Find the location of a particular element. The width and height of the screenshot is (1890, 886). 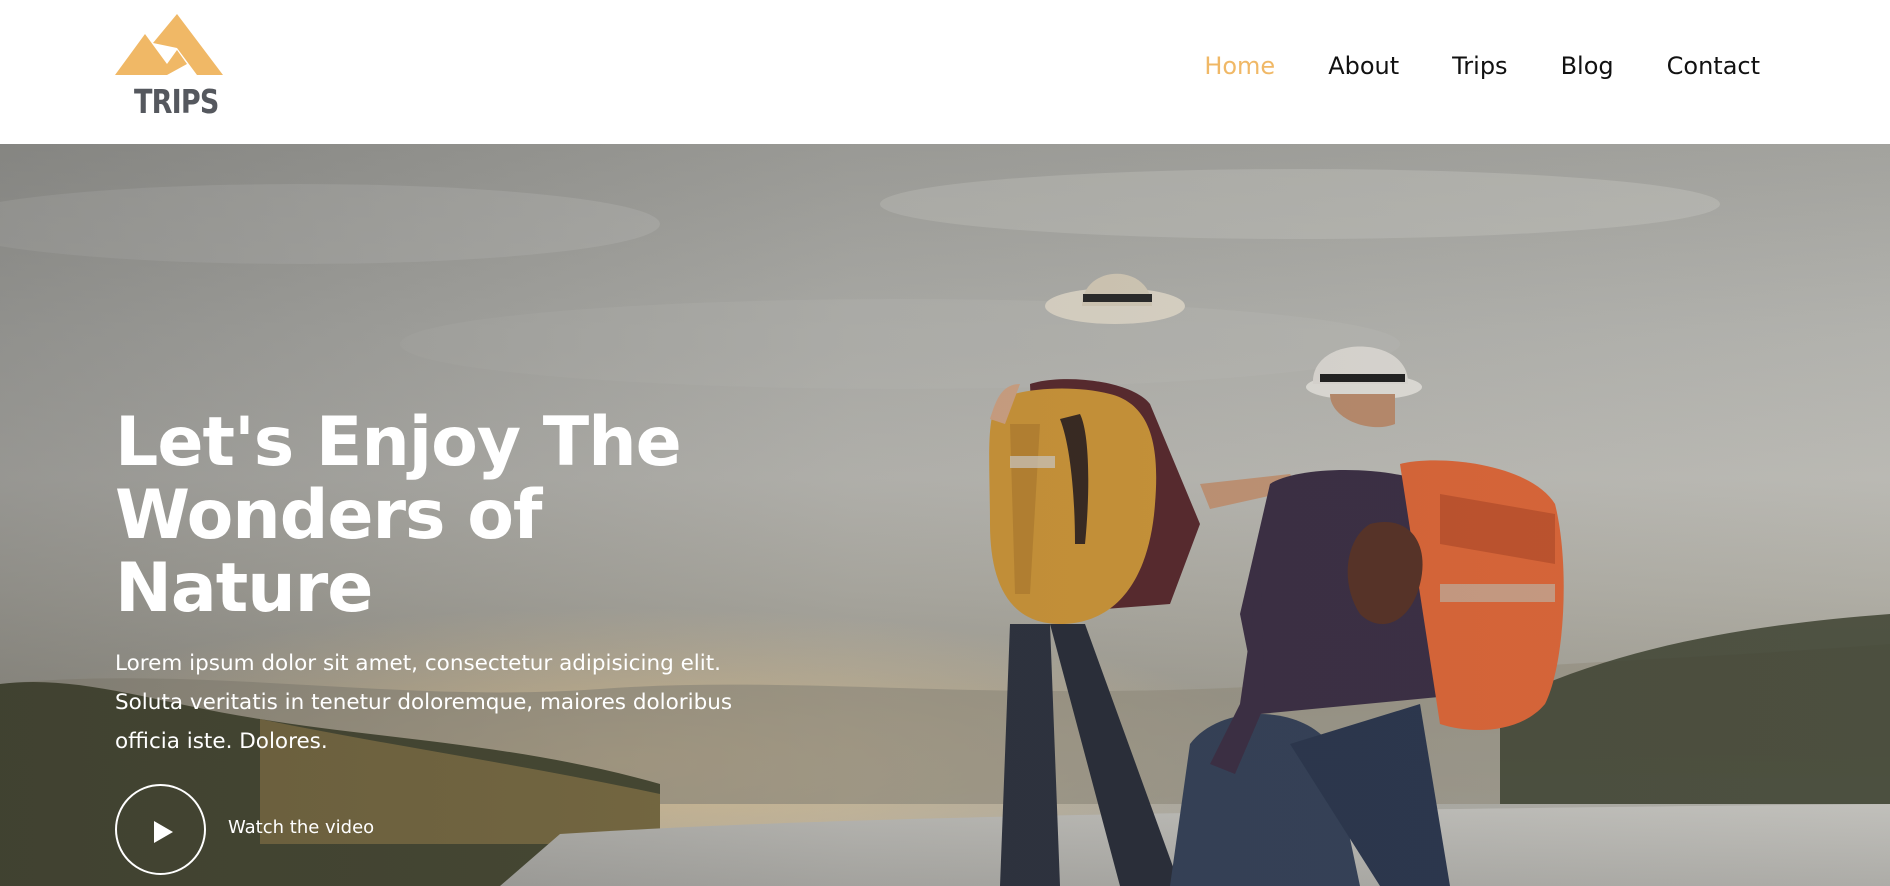

brand-logo: TRIPS is located at coordinates (171, 69).